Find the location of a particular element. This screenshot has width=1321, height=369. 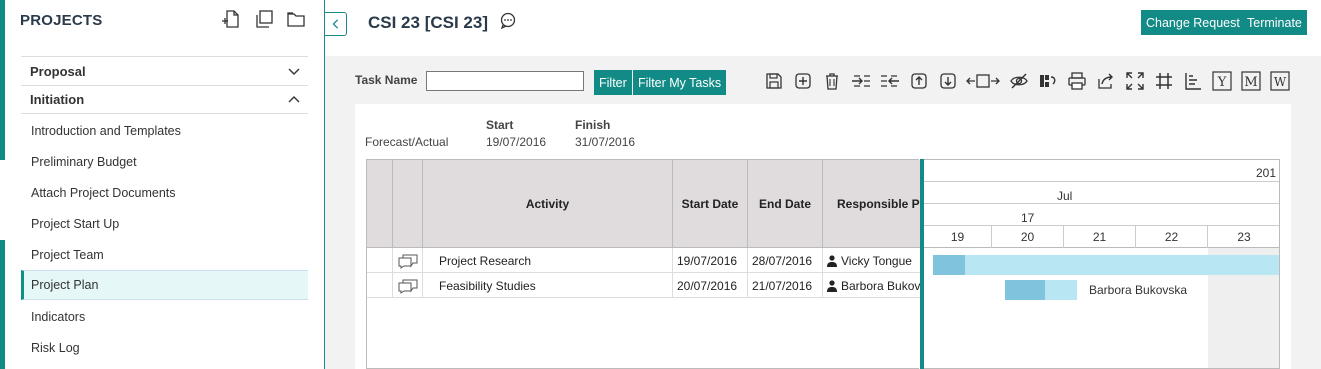

month-view-icon: M is located at coordinates (1250, 80).